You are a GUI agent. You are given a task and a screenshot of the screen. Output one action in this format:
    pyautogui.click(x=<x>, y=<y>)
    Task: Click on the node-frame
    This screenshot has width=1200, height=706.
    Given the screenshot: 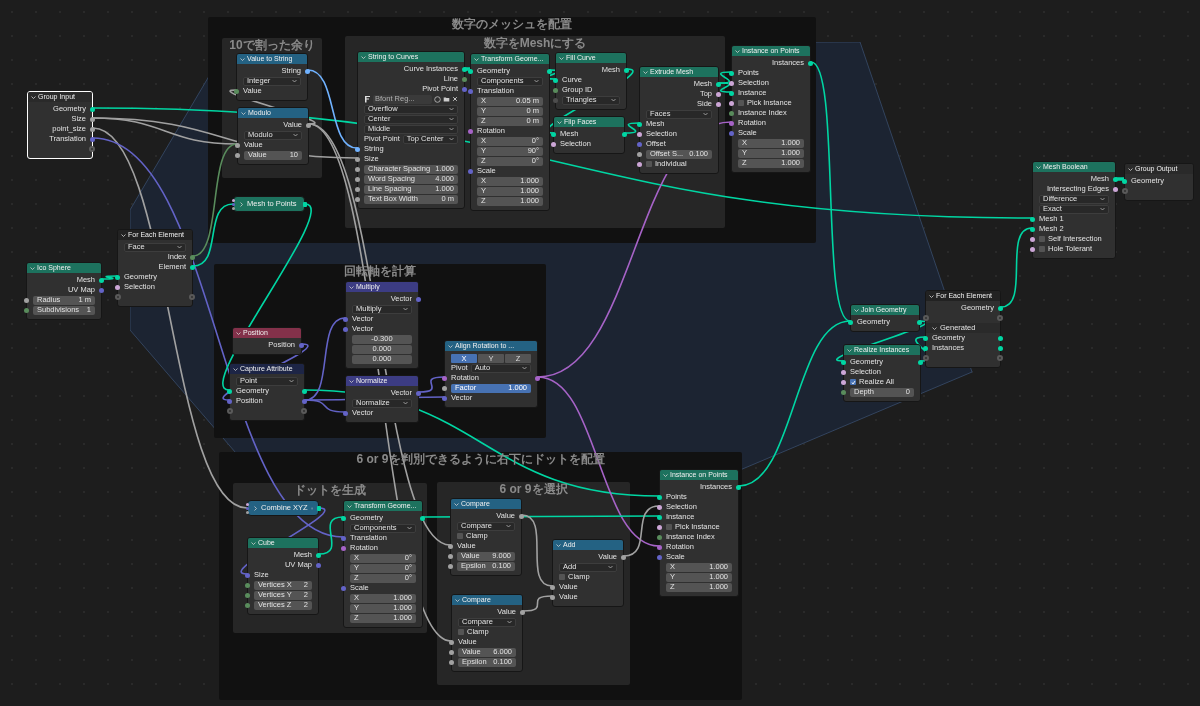 What is the action you would take?
    pyautogui.click(x=380, y=351)
    